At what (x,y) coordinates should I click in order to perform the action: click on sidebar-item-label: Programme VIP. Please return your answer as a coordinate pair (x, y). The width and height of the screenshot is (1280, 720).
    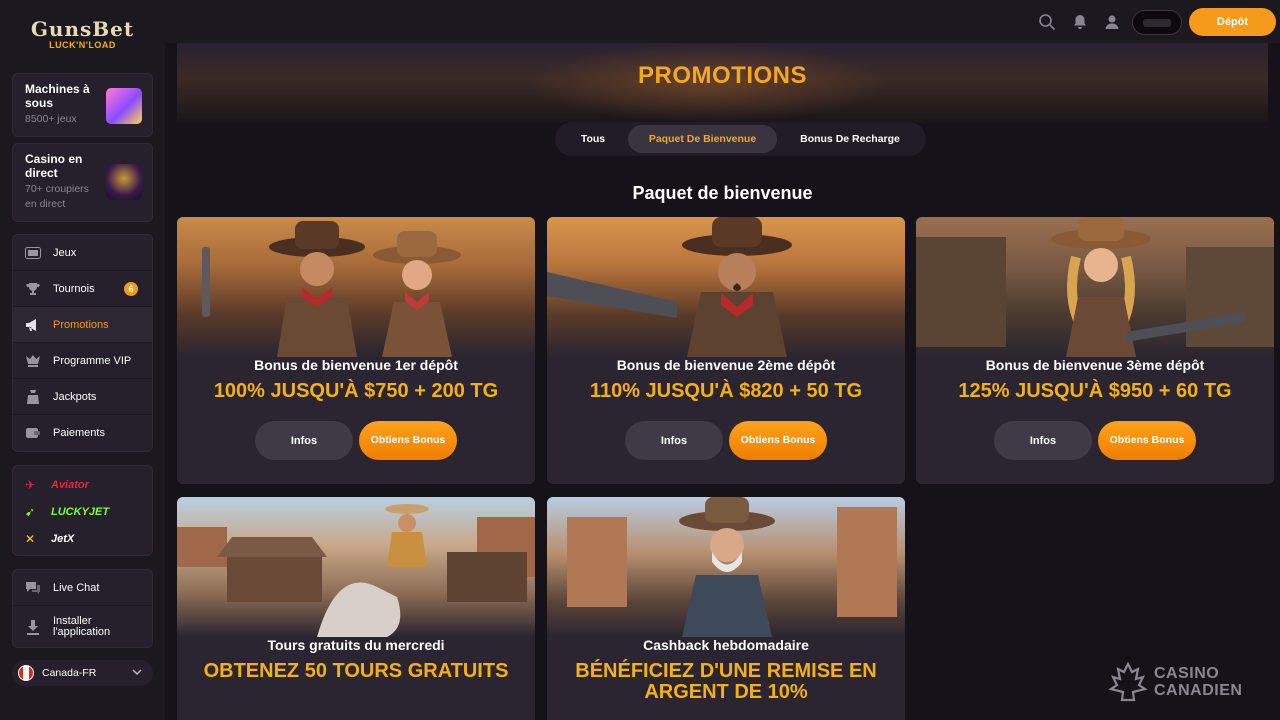
    Looking at the image, I should click on (92, 360).